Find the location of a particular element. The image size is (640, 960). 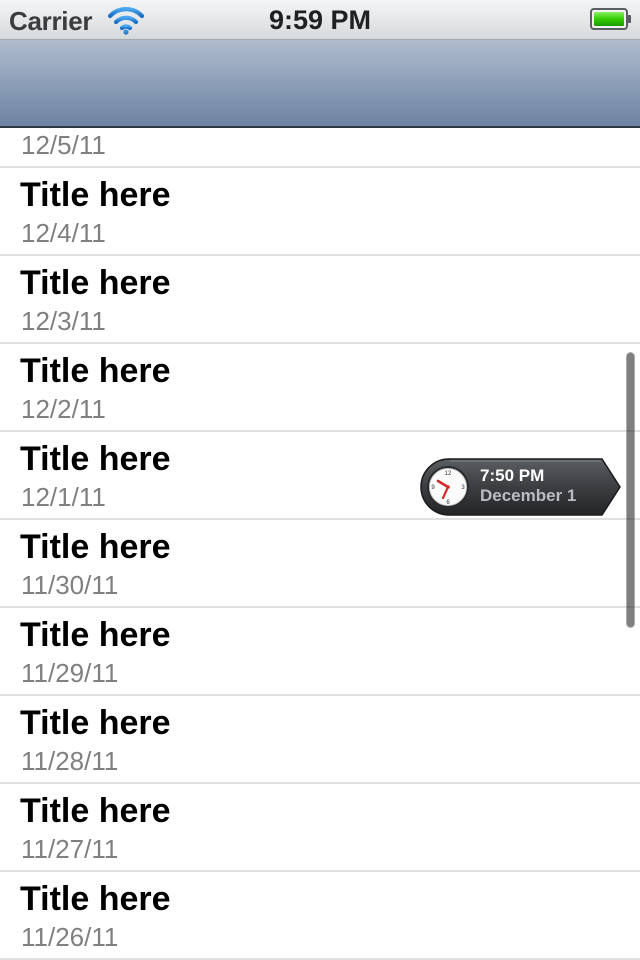

clock-icon: 12 3 6 9 is located at coordinates (448, 487).